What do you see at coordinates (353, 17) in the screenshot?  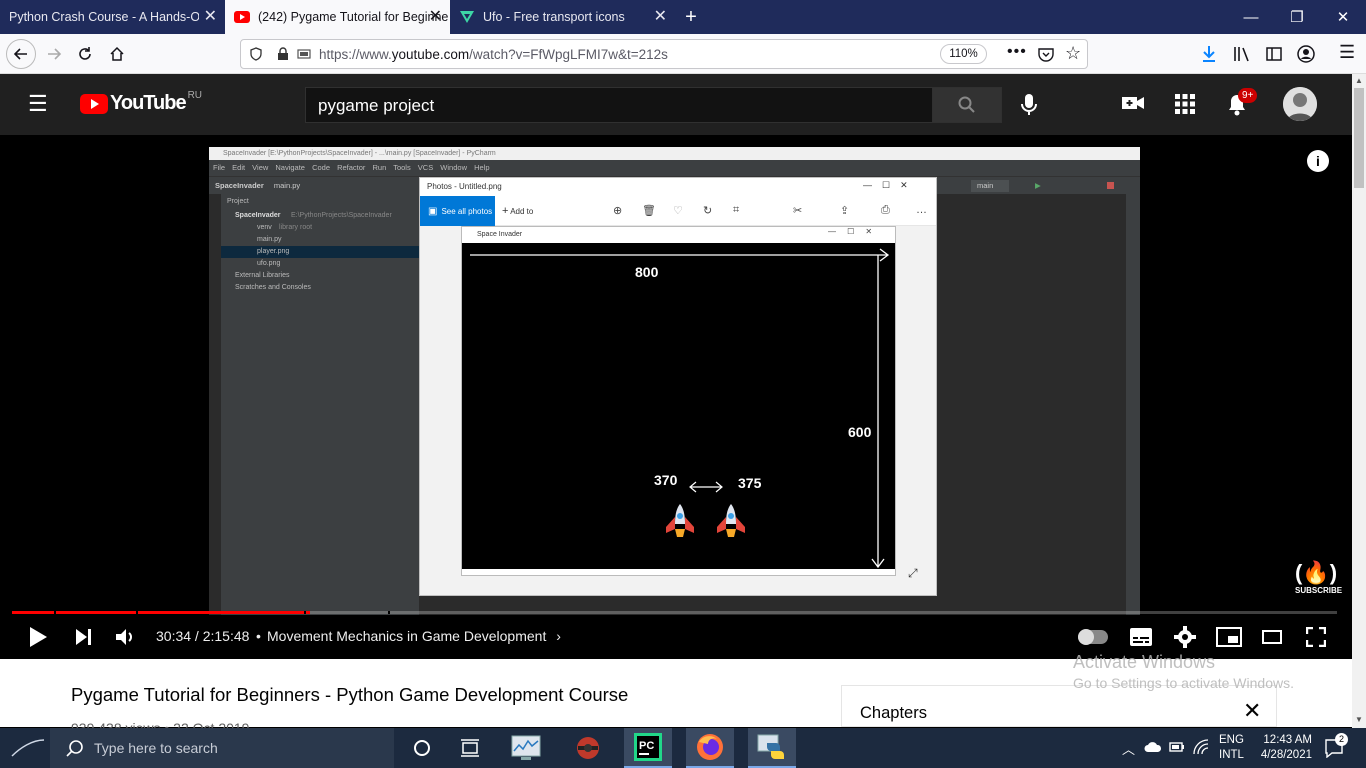 I see `tab-title: (242) Pygame Tutorial for Beginners` at bounding box center [353, 17].